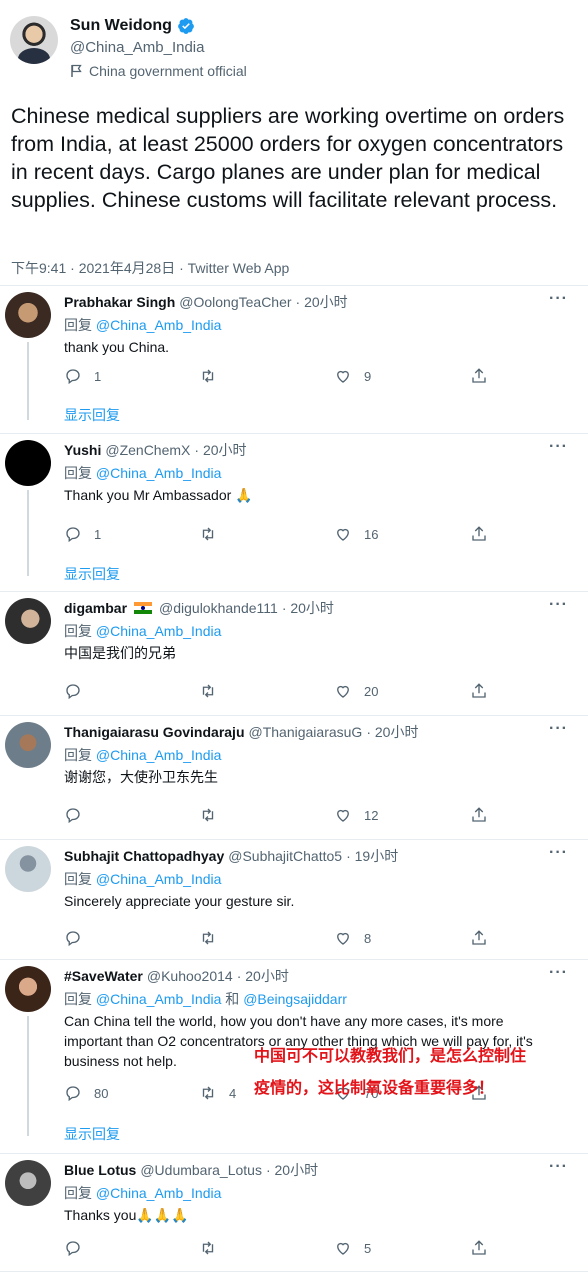  I want to click on like-button: 9, so click(352, 376).